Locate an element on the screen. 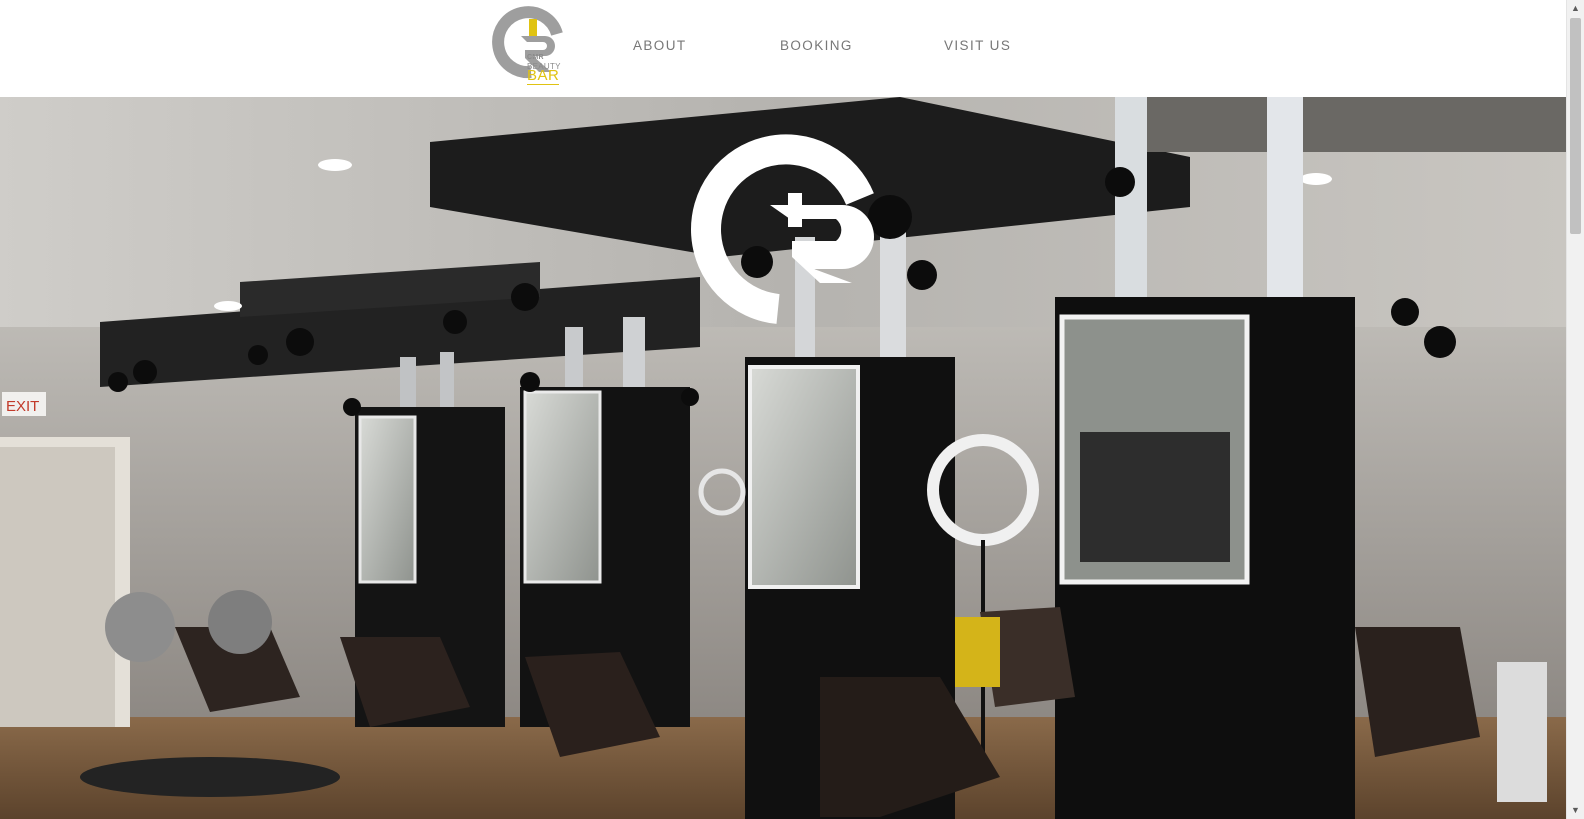 The width and height of the screenshot is (1584, 819). nav-about-link: ABOUT is located at coordinates (660, 45).